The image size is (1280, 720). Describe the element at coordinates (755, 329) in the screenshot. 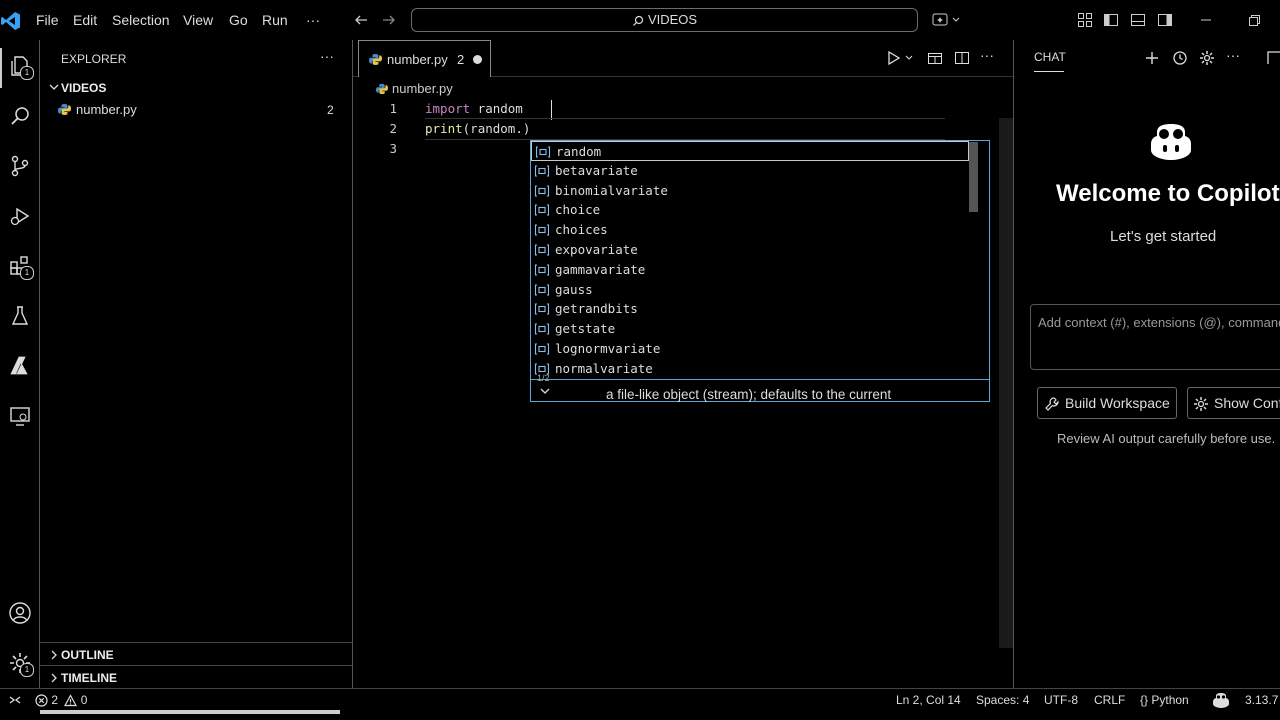

I see `suggestion-item: getstate` at that location.